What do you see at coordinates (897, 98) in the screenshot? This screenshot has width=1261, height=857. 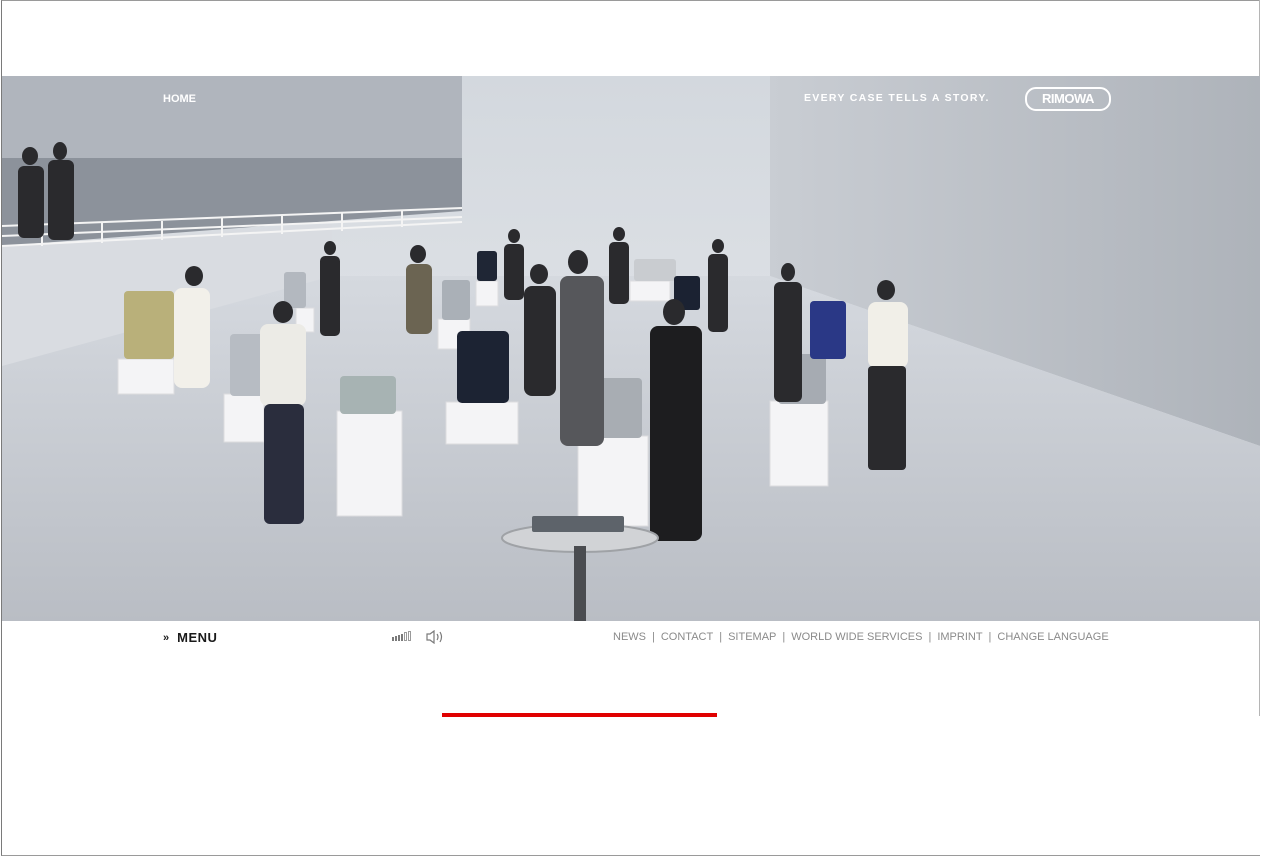 I see `brand-tagline: EVERY CASE TELLS A STORY.` at bounding box center [897, 98].